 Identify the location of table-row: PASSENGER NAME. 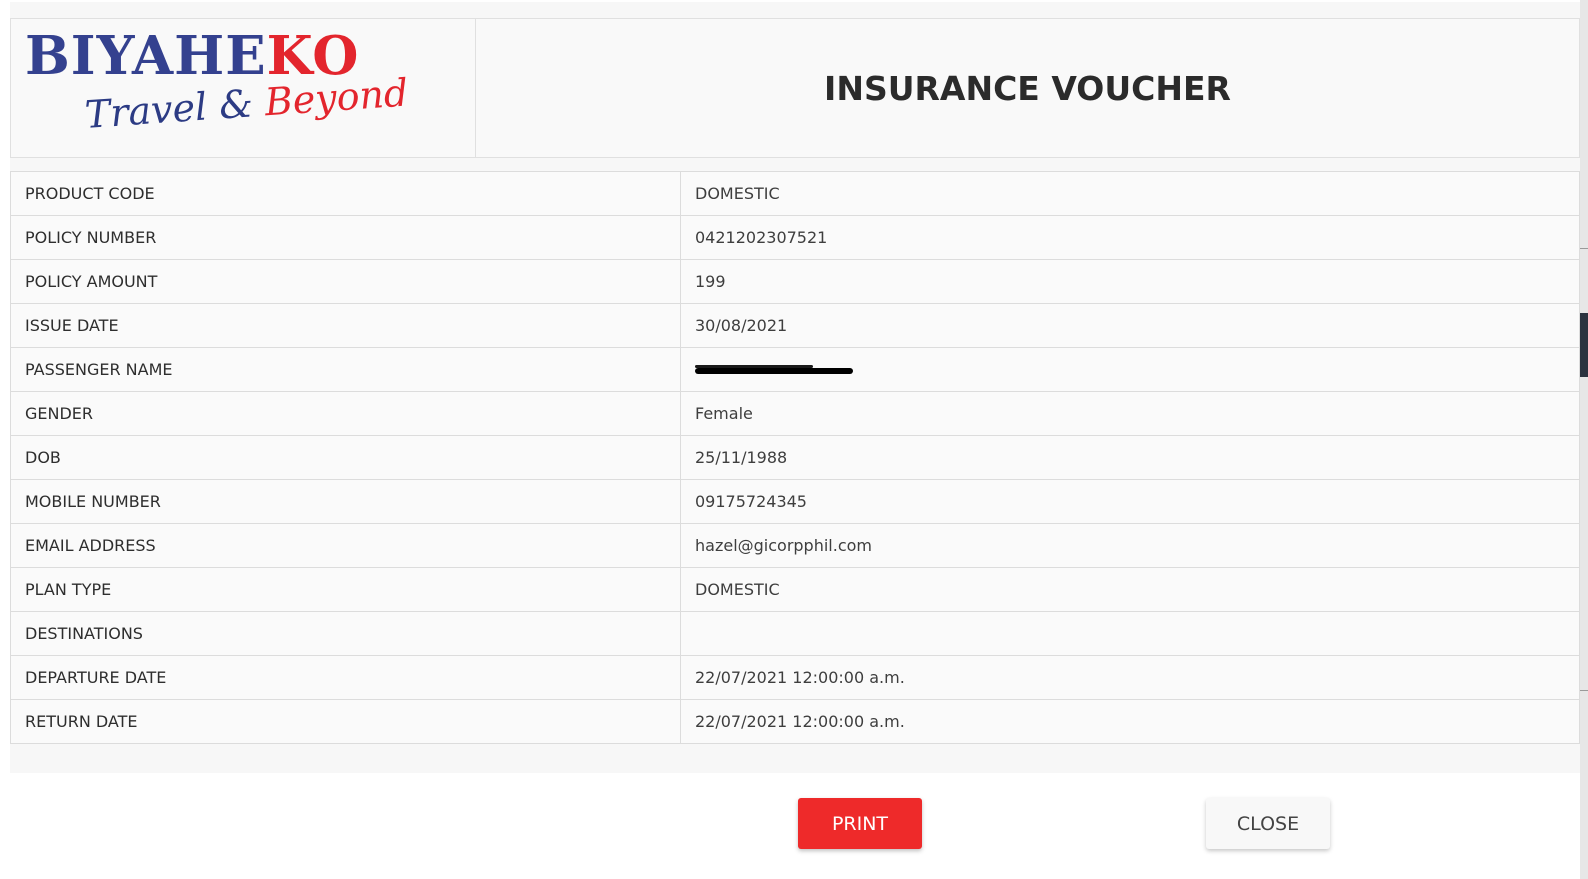
(795, 369).